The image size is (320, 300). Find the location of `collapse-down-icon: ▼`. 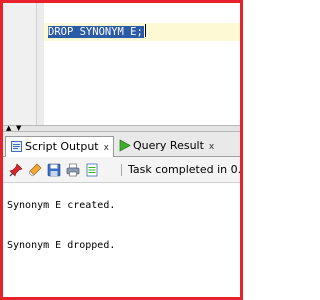

collapse-down-icon: ▼ is located at coordinates (18, 128).